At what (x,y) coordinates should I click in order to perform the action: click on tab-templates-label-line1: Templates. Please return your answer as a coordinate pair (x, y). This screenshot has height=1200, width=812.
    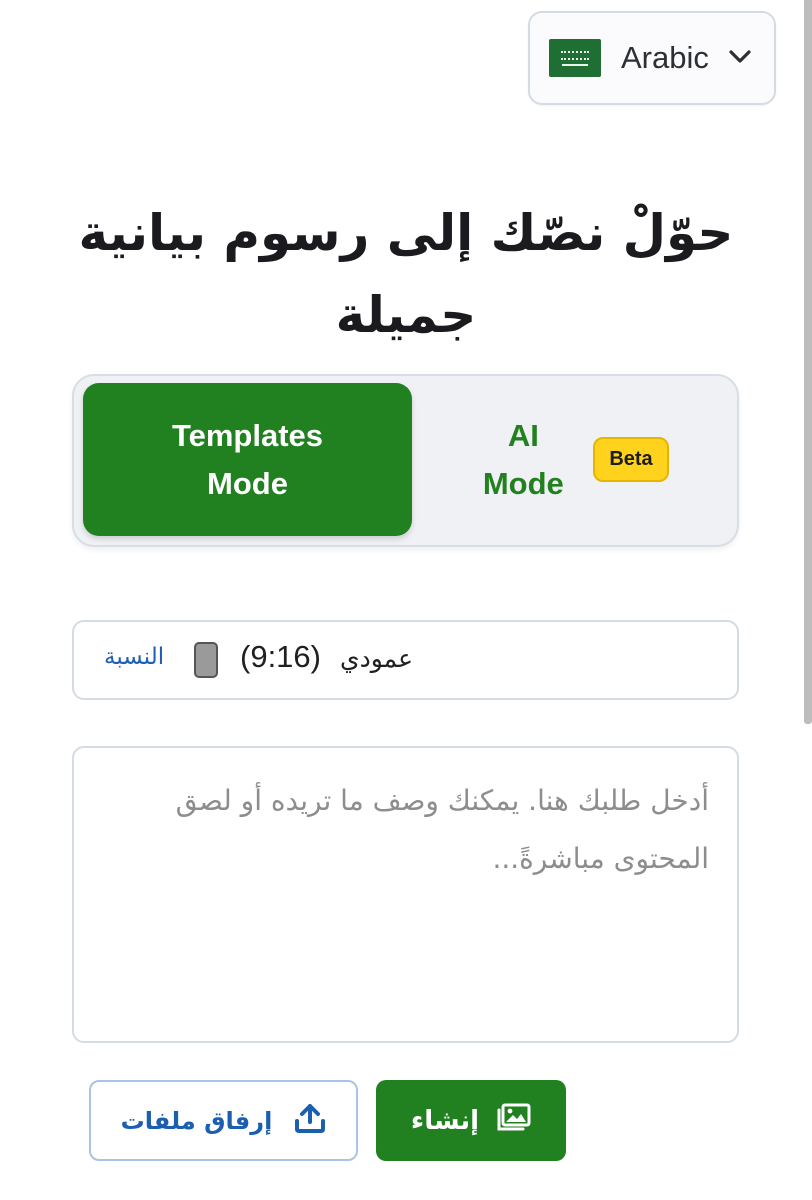
    Looking at the image, I should click on (247, 435).